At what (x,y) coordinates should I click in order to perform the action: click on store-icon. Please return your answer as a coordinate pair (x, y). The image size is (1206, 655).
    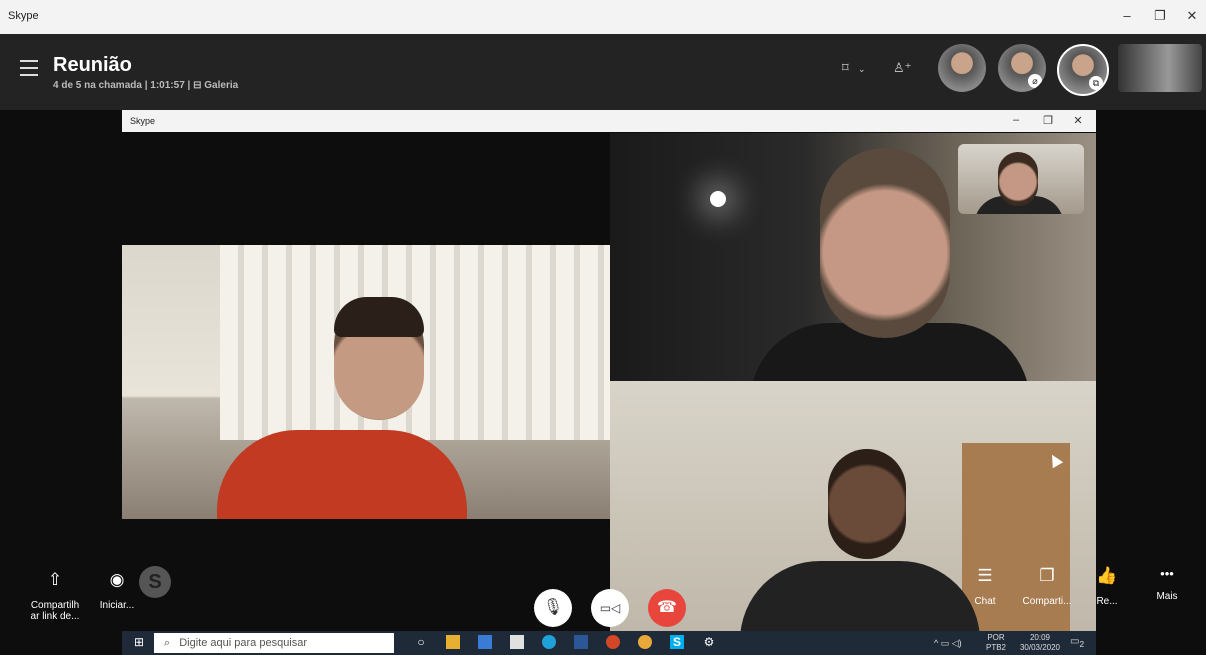
    Looking at the image, I should click on (517, 642).